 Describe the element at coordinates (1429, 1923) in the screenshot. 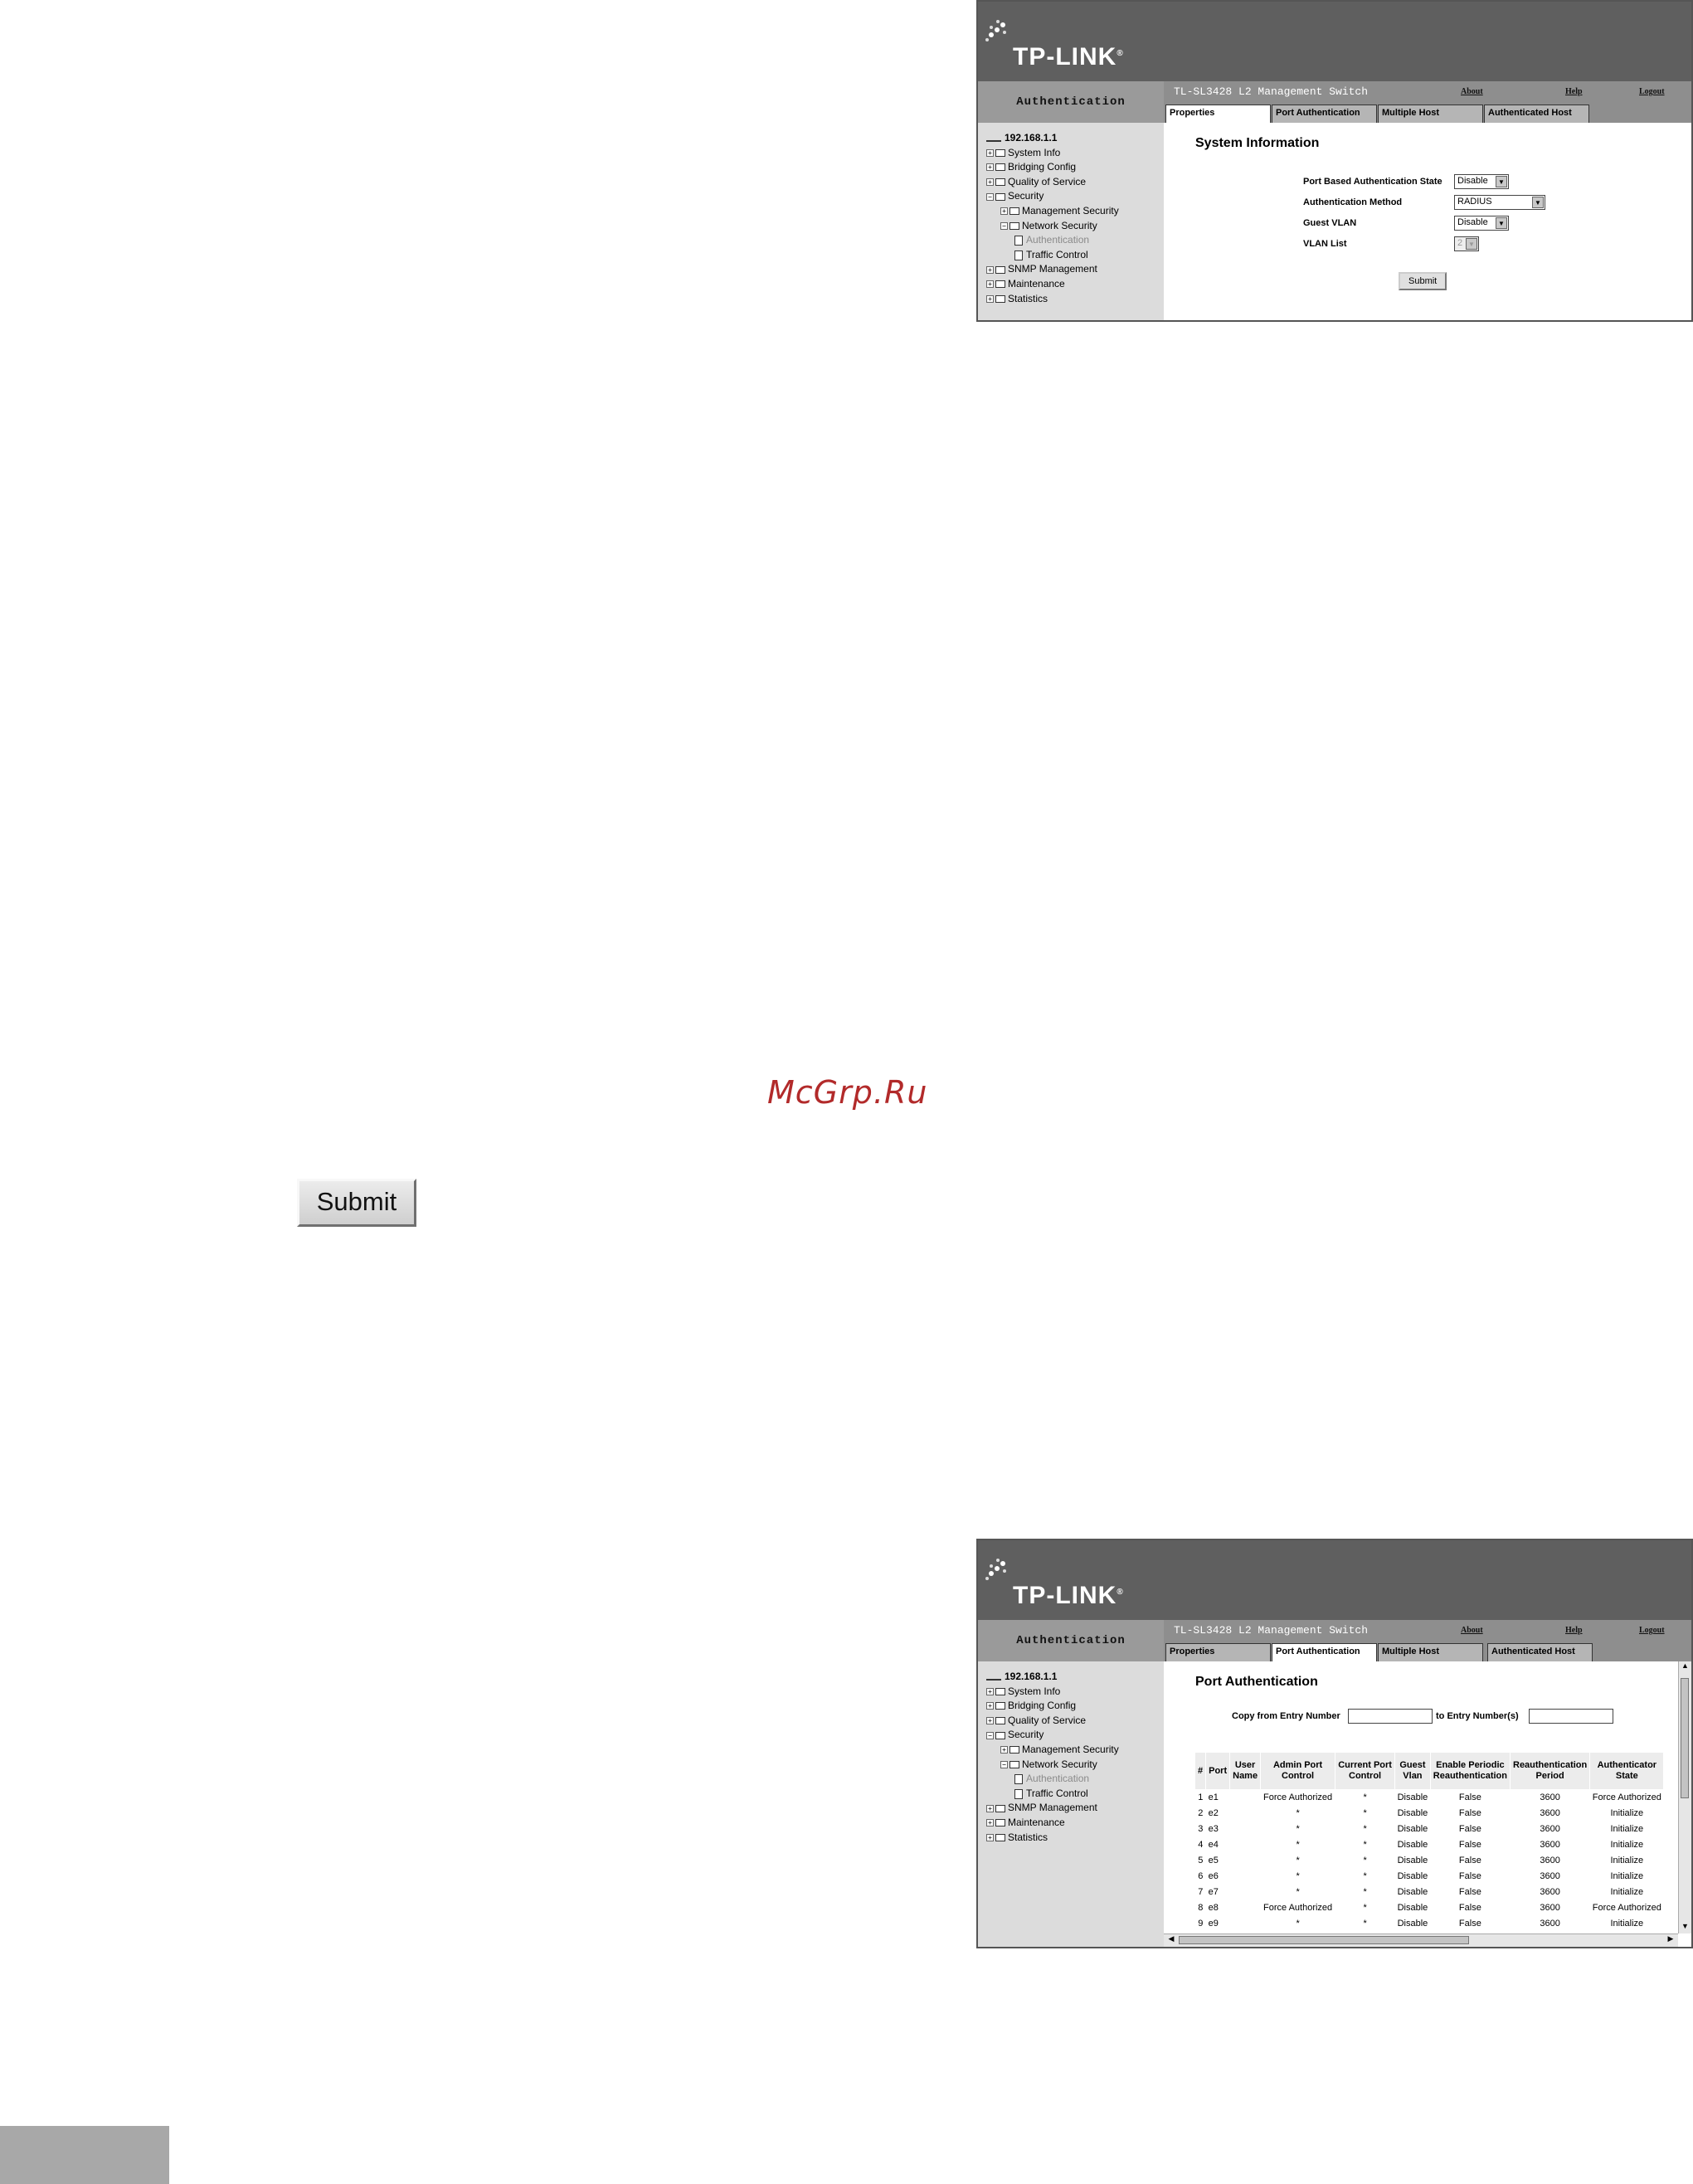

I see `table-row: 9 e9 * * Disable False 3600 Initialize` at that location.